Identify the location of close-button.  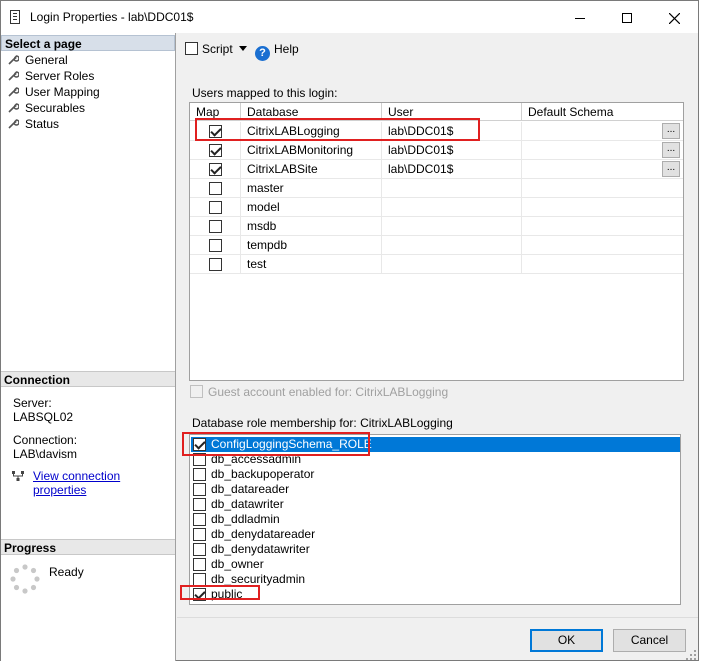
(674, 17).